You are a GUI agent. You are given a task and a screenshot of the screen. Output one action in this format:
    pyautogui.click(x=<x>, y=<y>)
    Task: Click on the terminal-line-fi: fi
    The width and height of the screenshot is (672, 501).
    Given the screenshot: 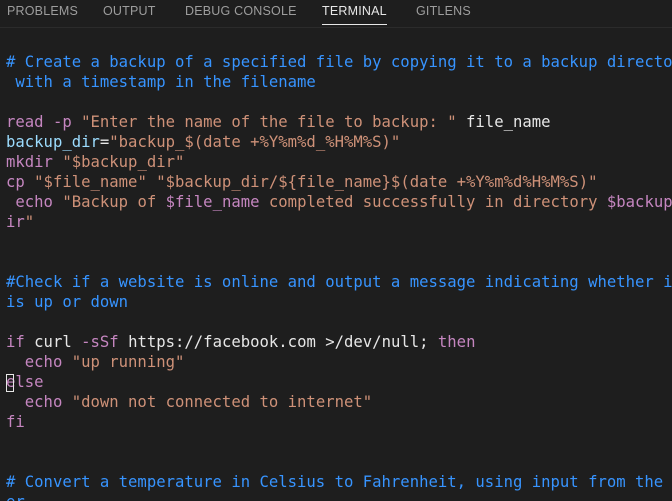 What is the action you would take?
    pyautogui.click(x=15, y=422)
    